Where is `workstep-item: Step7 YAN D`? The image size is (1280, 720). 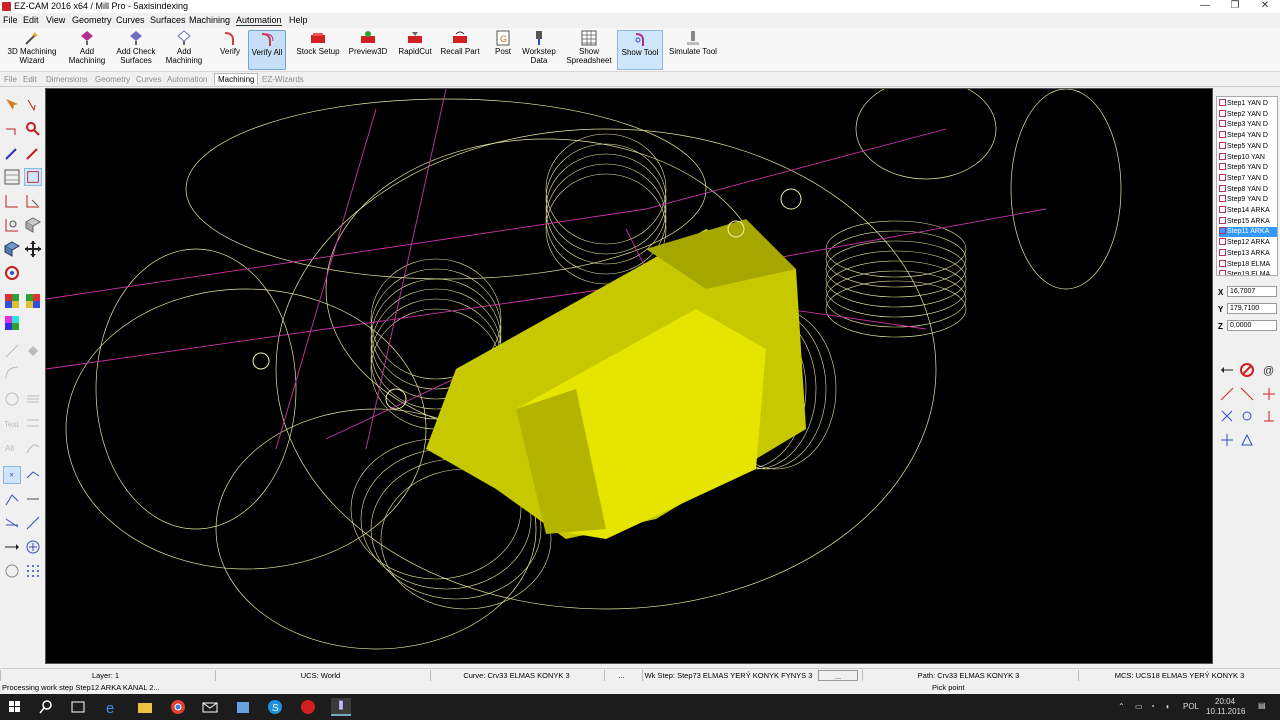 workstep-item: Step7 YAN D is located at coordinates (1248, 178).